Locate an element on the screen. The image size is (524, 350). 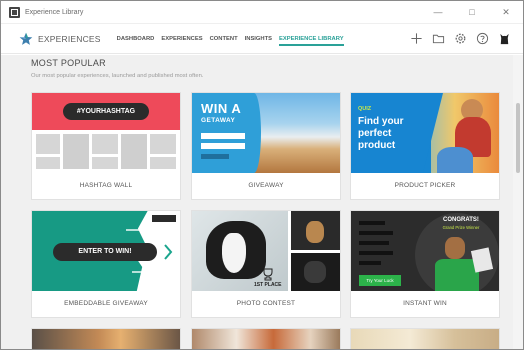
first-place-text: 1ST PLACE is located at coordinates (268, 285).